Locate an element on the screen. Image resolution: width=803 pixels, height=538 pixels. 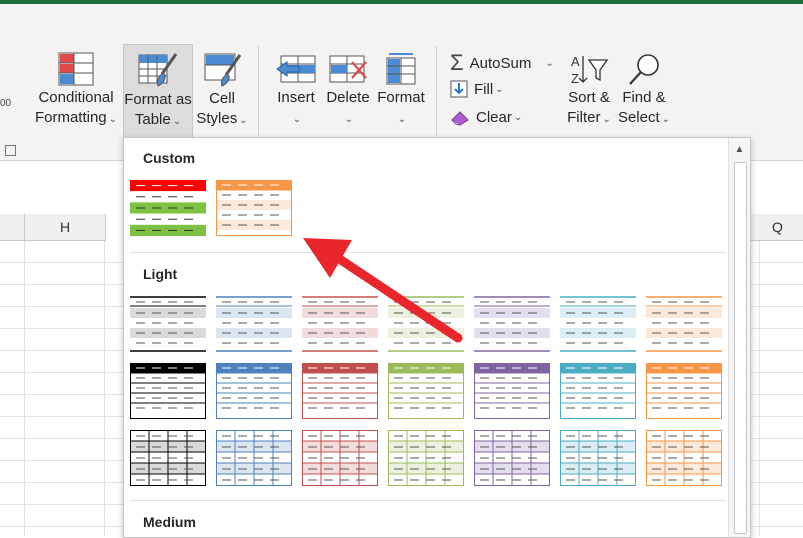
scroll-up-icon: ▲ is located at coordinates (739, 149).